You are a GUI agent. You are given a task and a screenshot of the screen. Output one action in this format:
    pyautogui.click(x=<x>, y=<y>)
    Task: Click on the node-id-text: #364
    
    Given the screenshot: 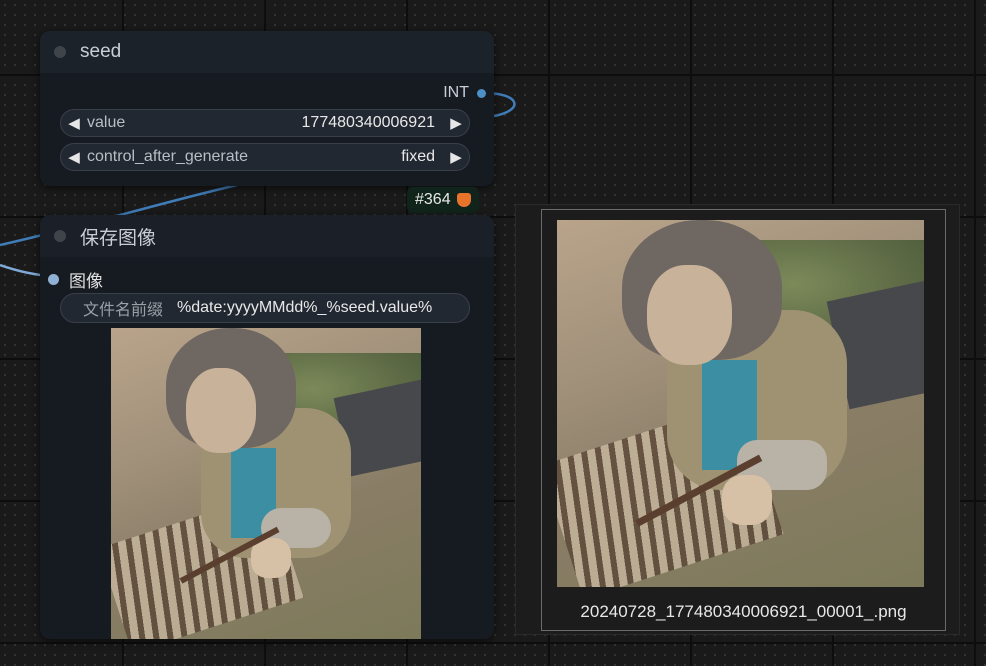 What is the action you would take?
    pyautogui.click(x=433, y=199)
    